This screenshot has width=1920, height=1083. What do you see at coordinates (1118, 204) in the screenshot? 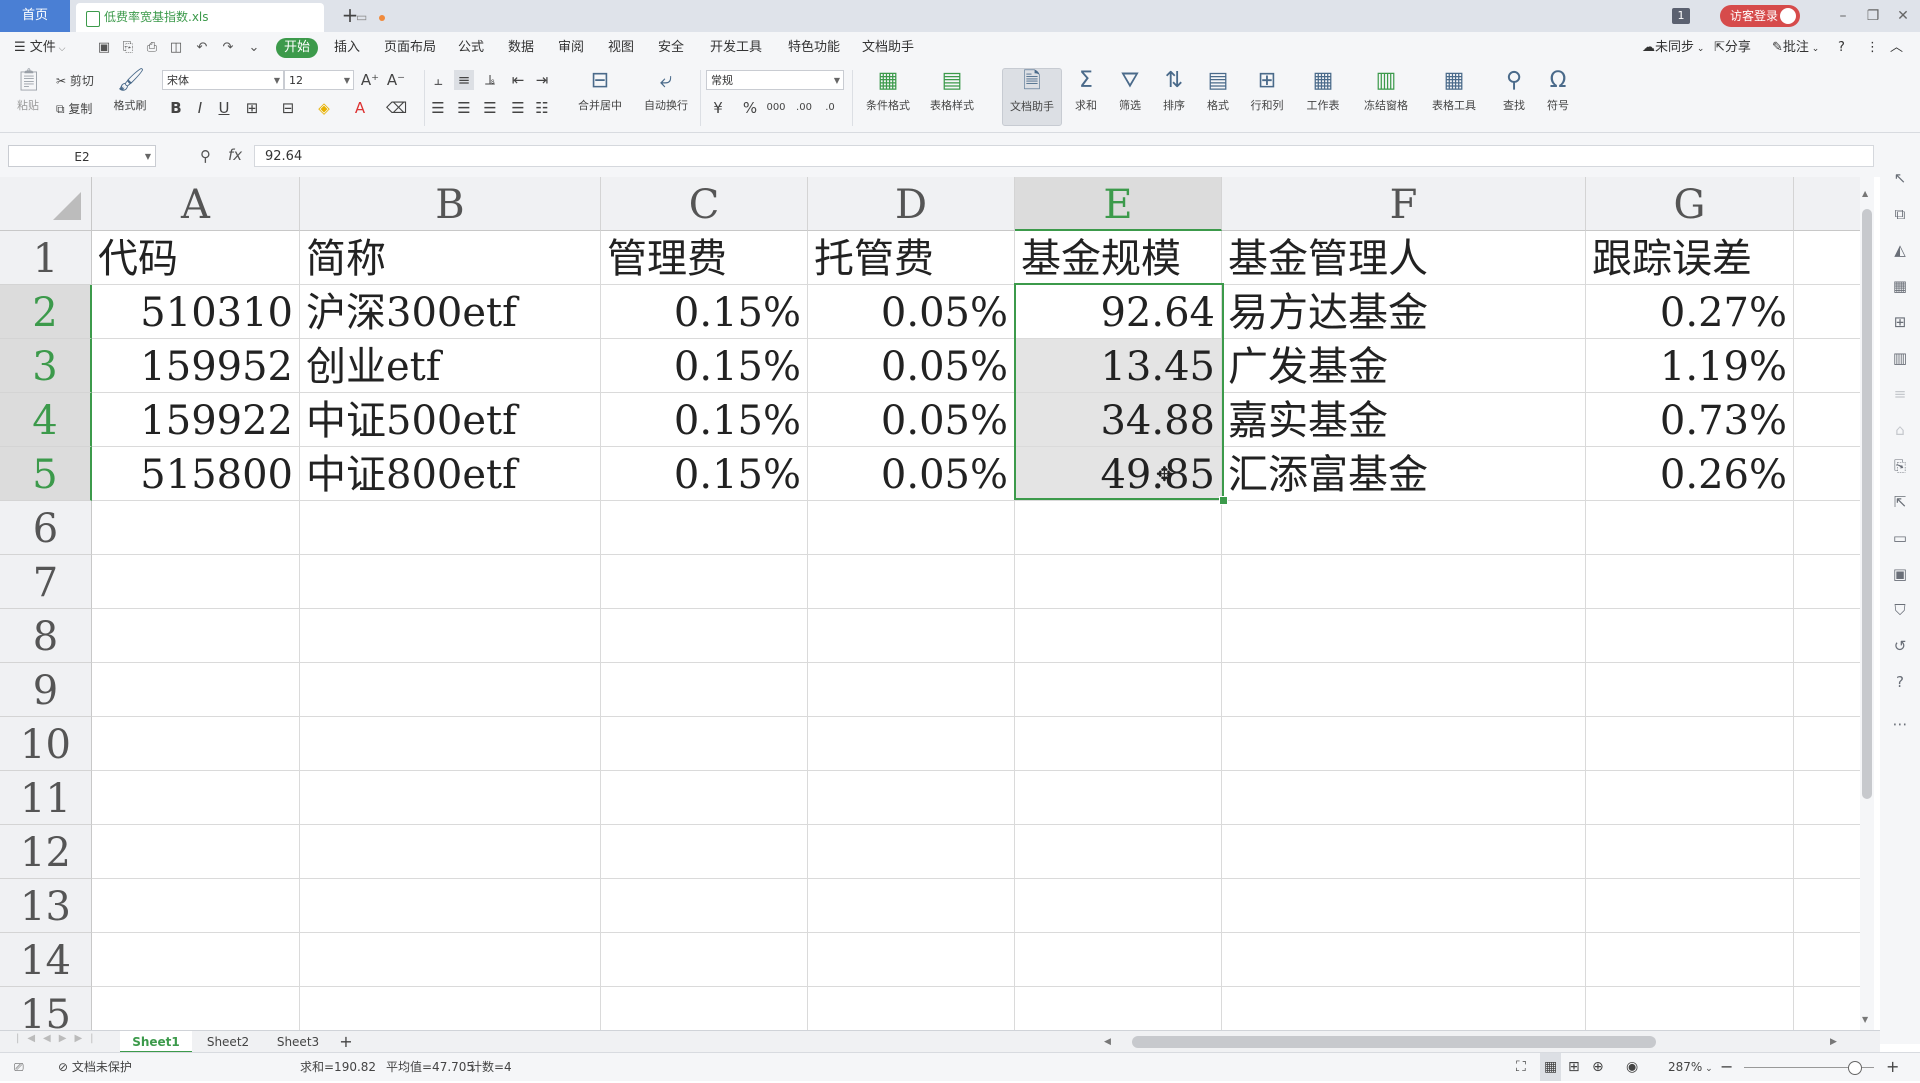
I see `column-header-e: E` at bounding box center [1118, 204].